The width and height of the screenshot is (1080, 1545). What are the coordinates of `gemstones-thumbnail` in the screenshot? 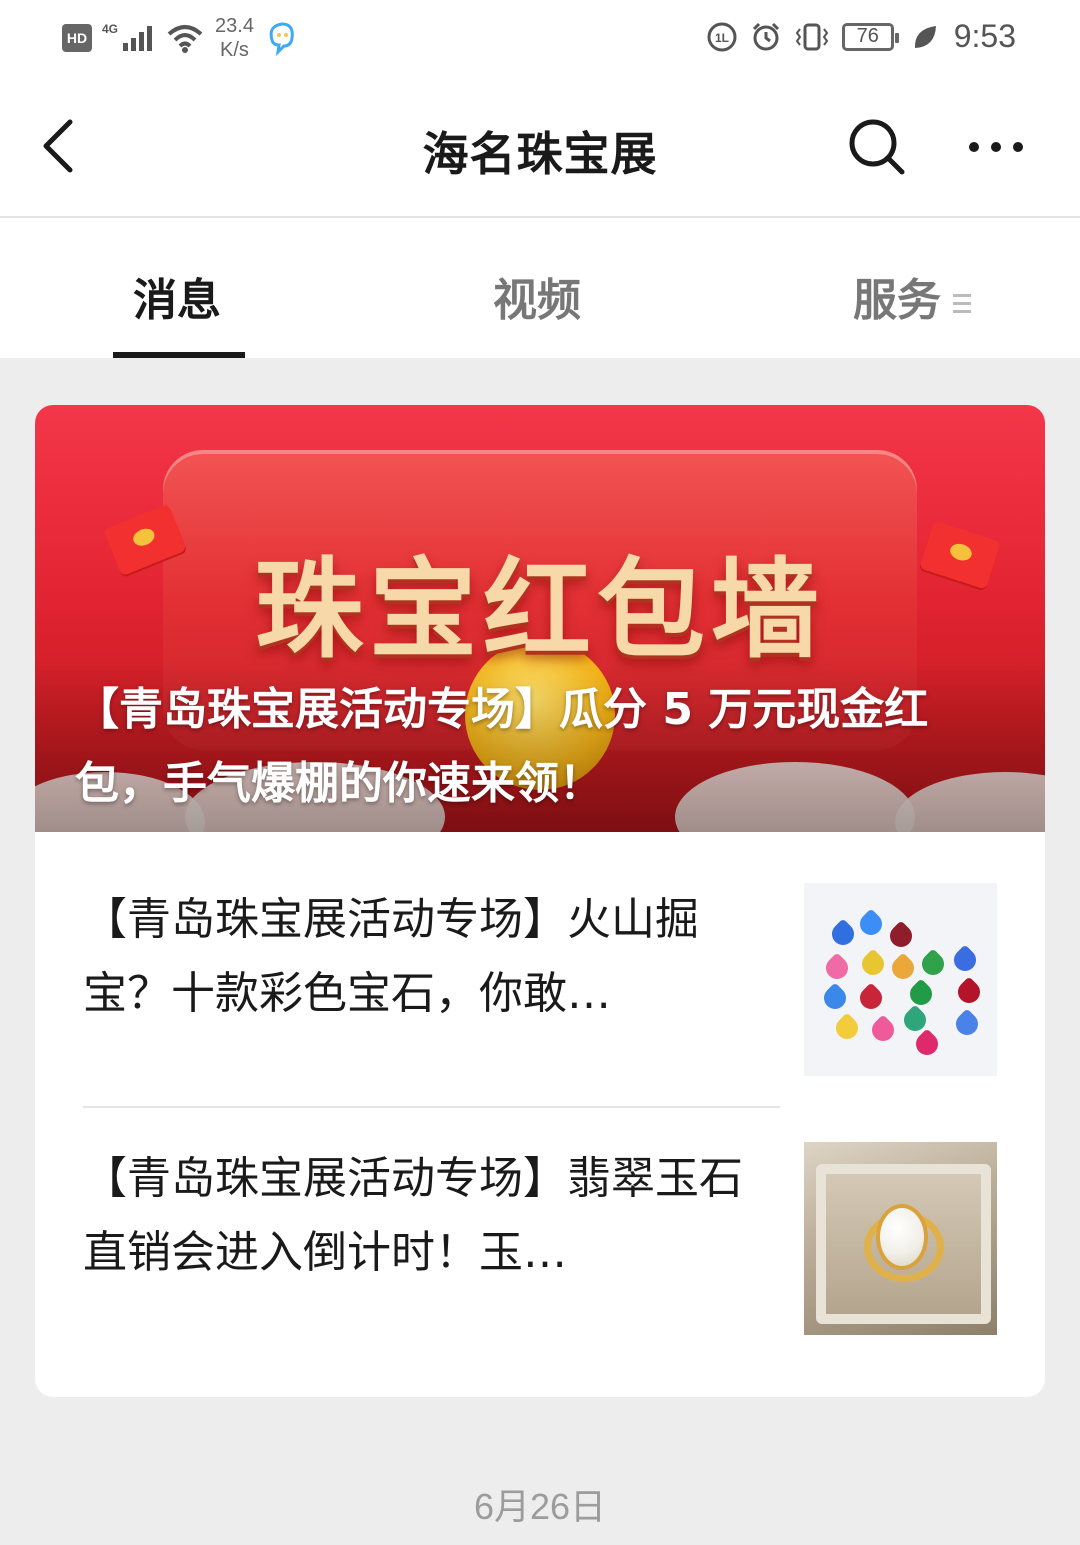 It's located at (900, 979).